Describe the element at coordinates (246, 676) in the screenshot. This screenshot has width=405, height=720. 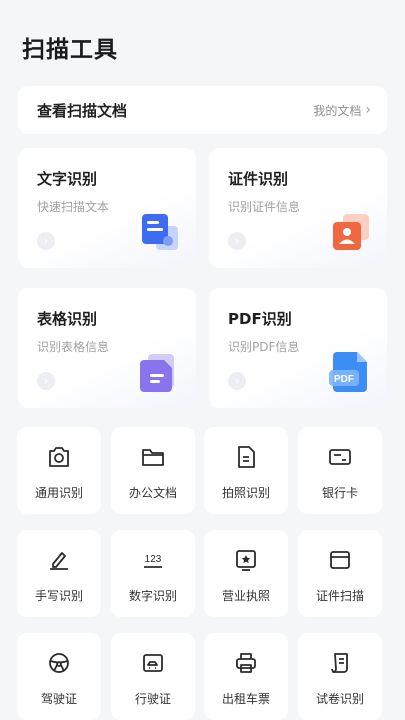
I see `tool-taxi-receipt: 出租车票` at that location.